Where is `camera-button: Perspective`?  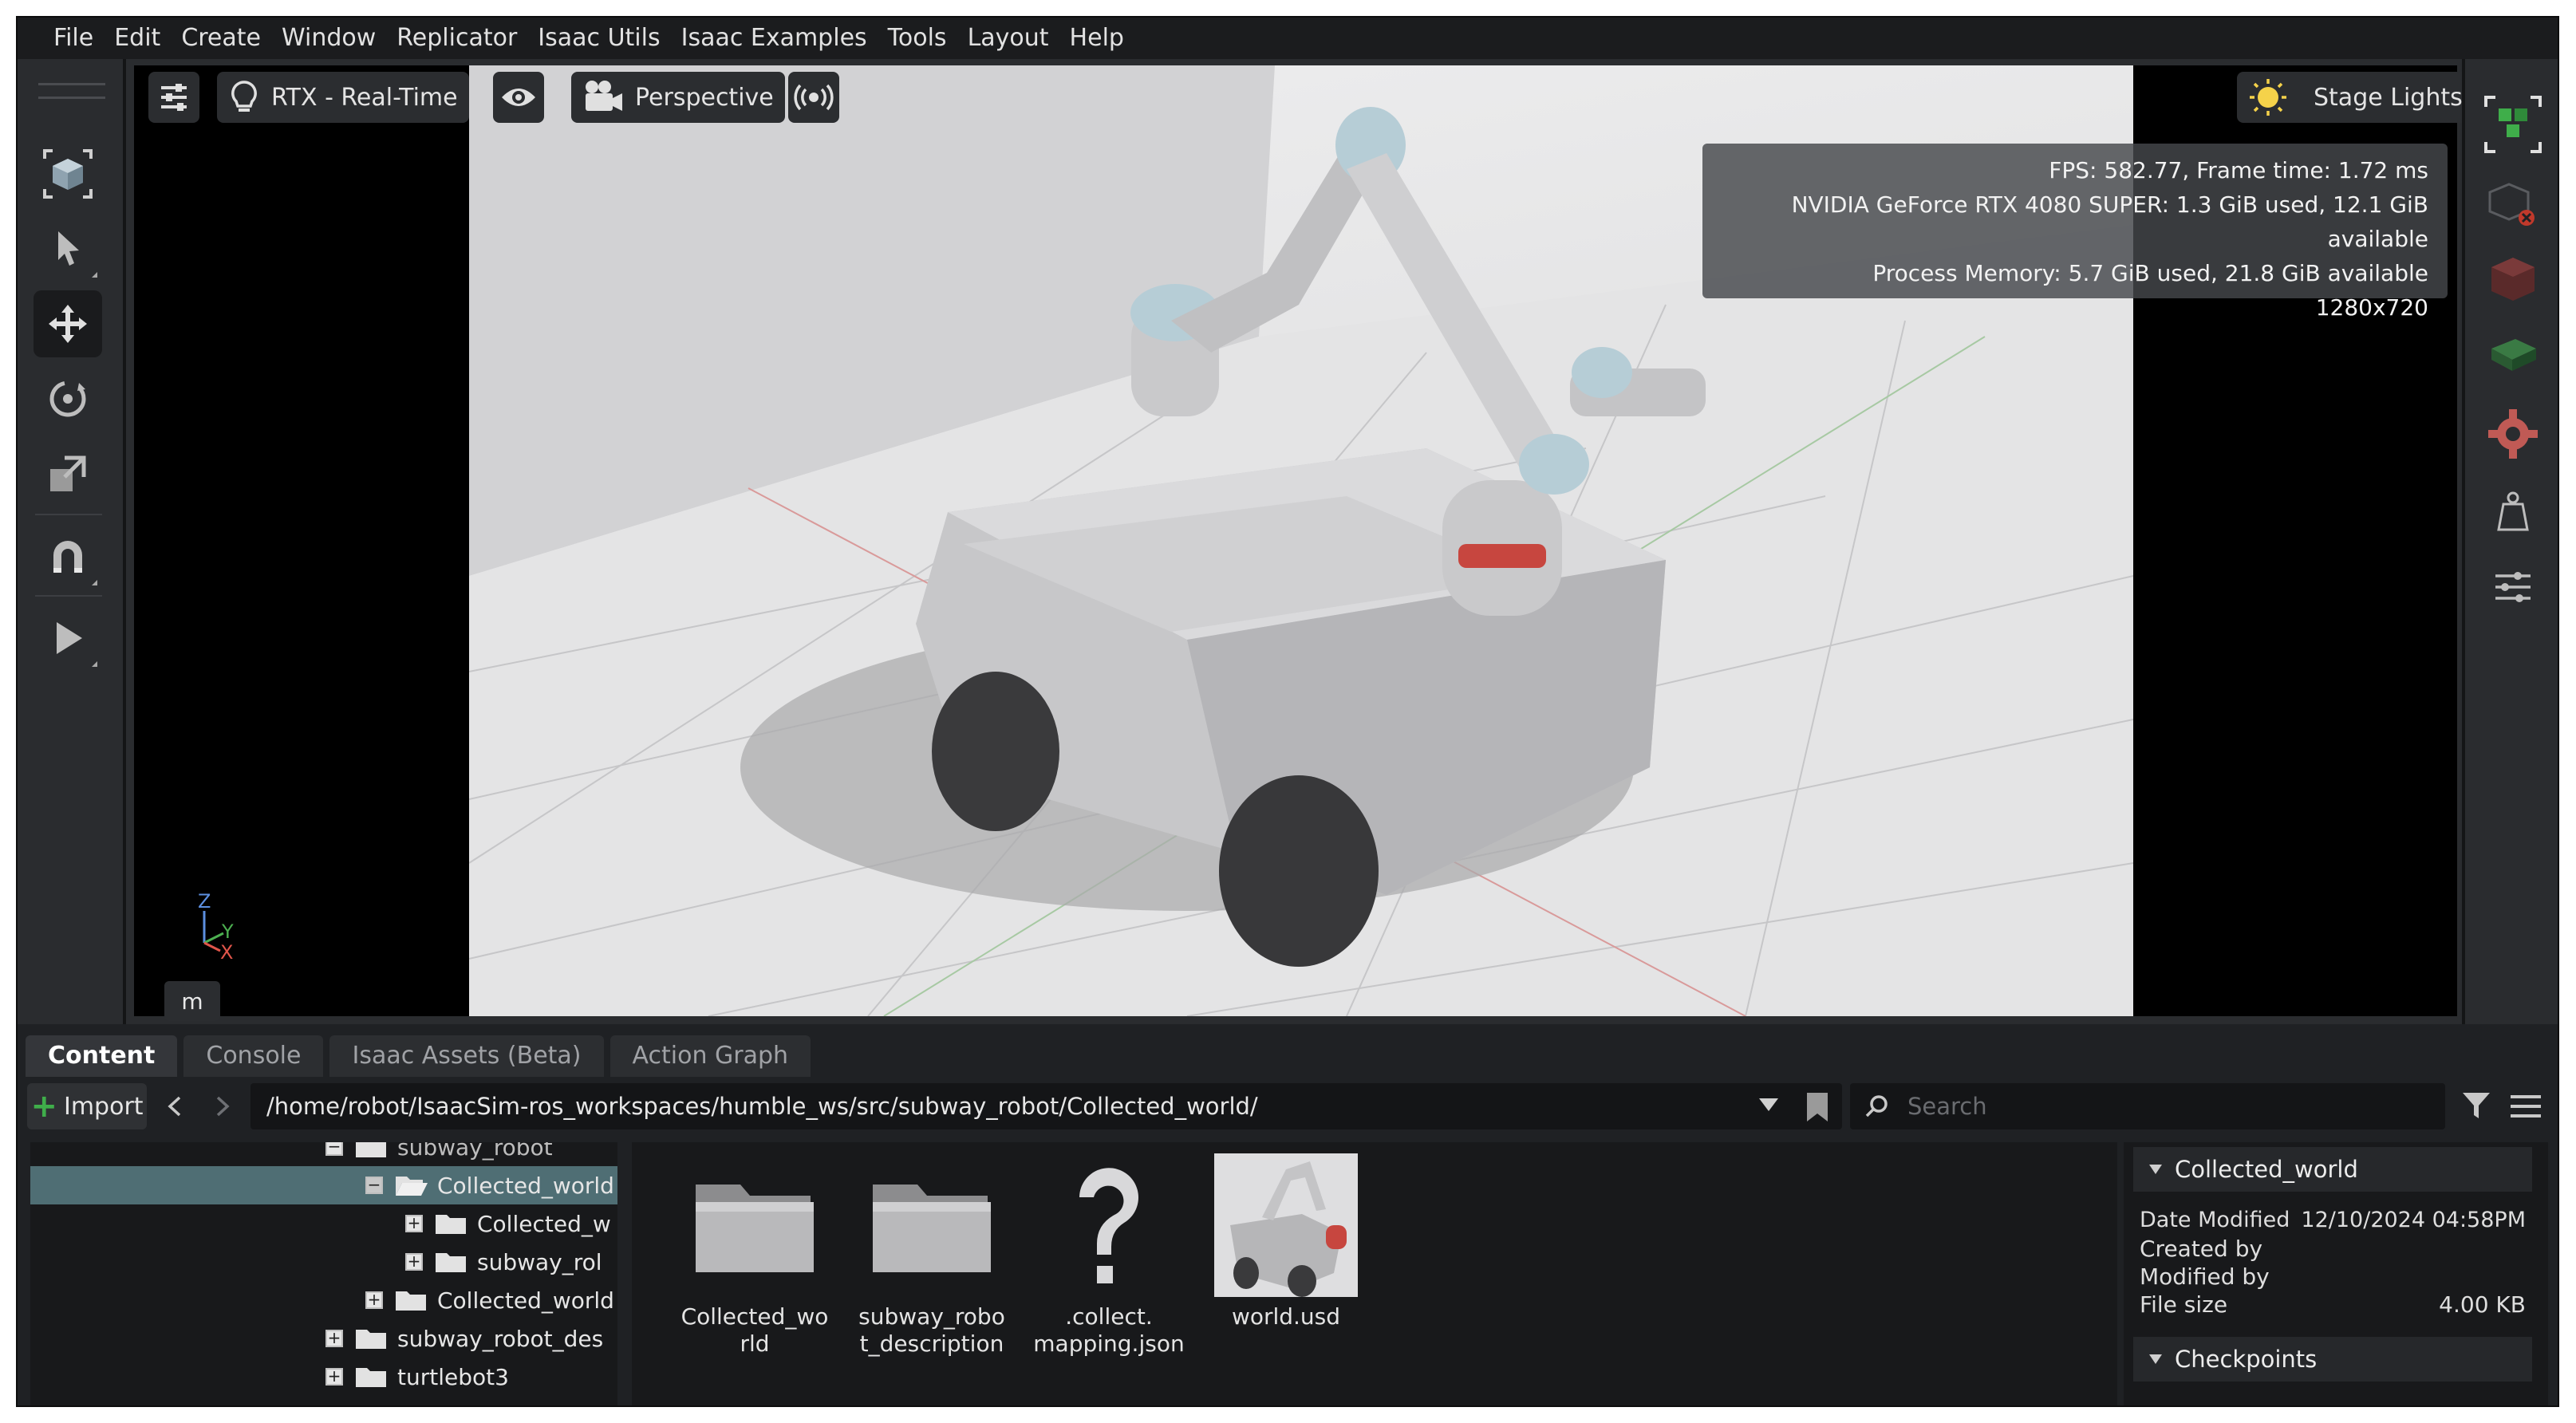
camera-button: Perspective is located at coordinates (678, 97).